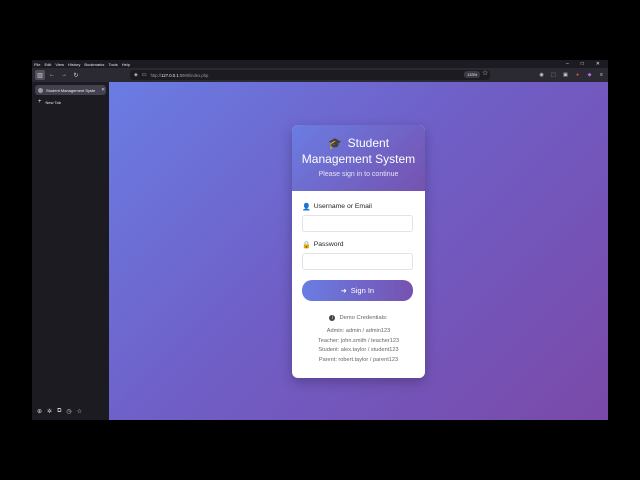  I want to click on menu-history: History, so click(74, 64).